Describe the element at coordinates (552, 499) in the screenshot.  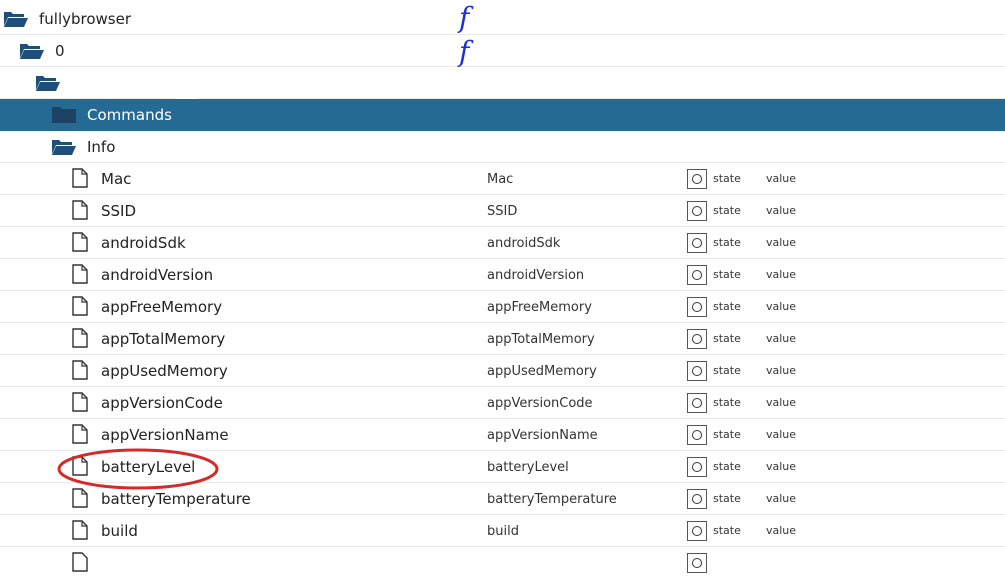
I see `state-name: batteryTemperature` at that location.